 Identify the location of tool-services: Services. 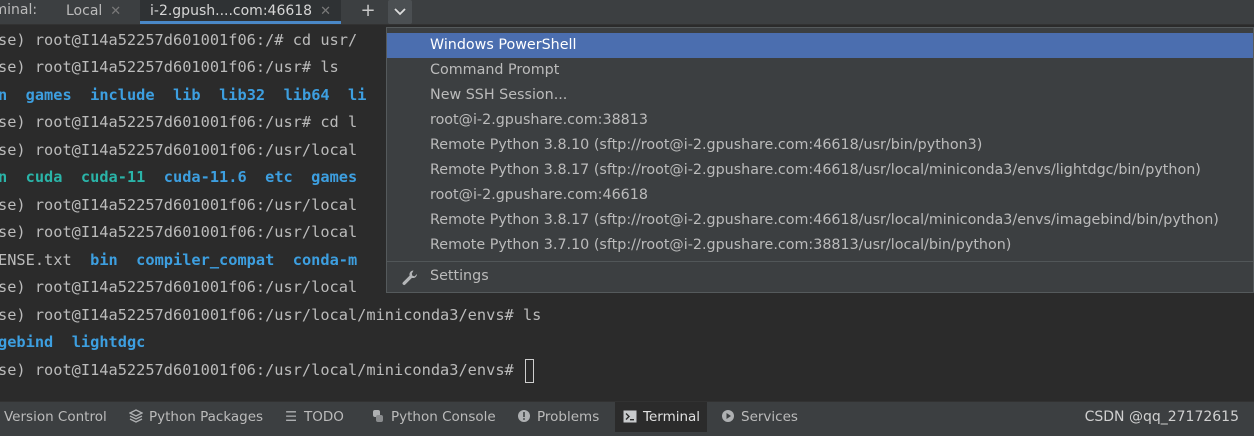
(759, 417).